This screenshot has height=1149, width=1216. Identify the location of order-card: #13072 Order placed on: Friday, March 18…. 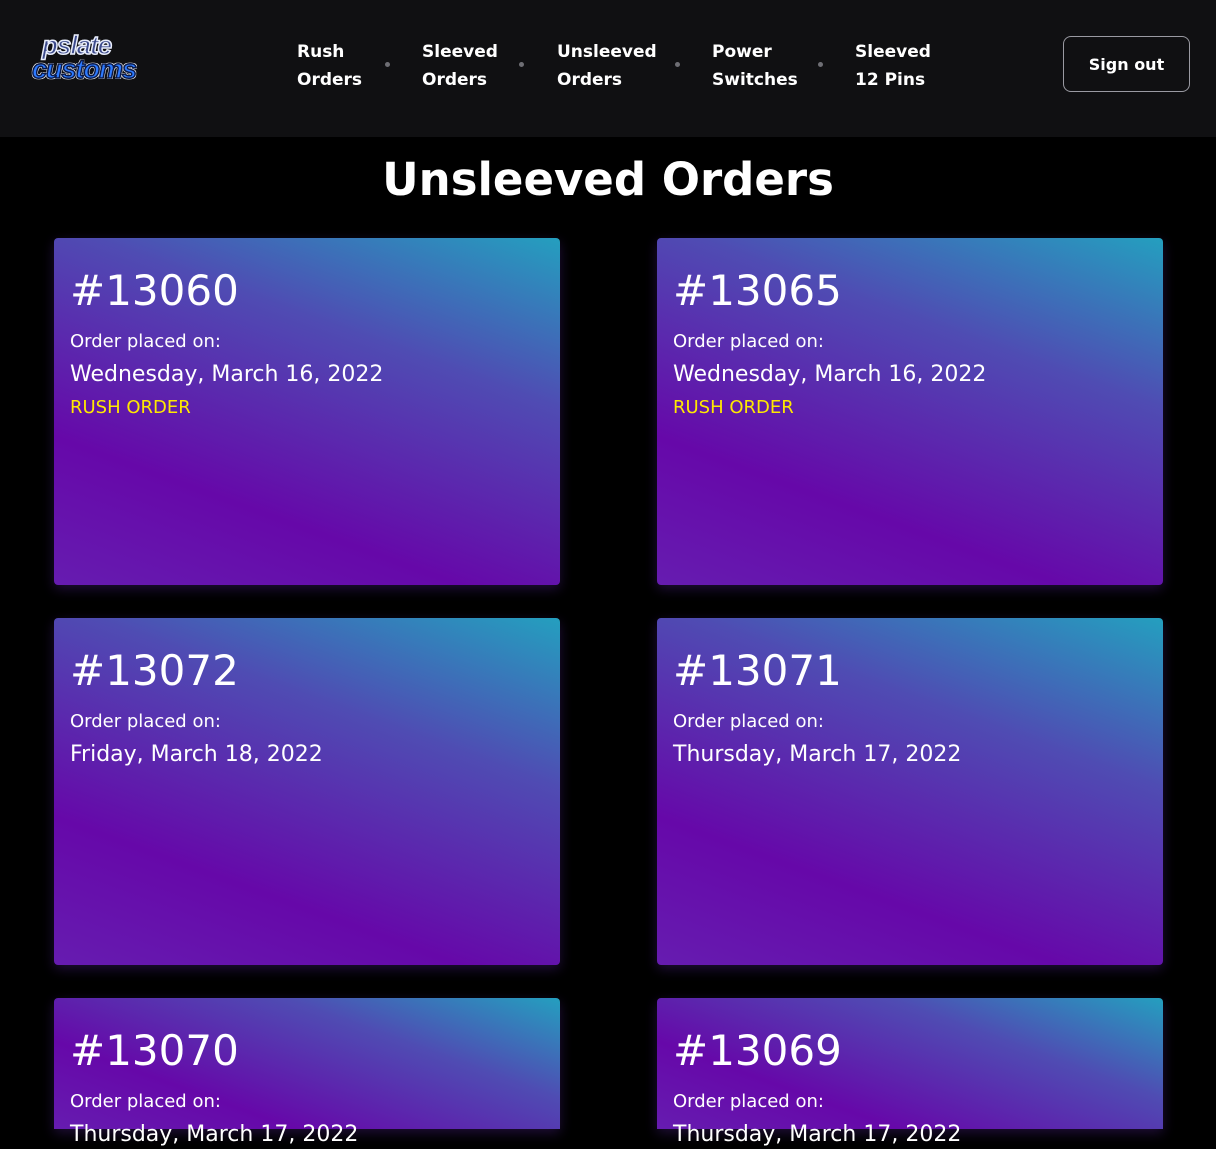
(307, 791).